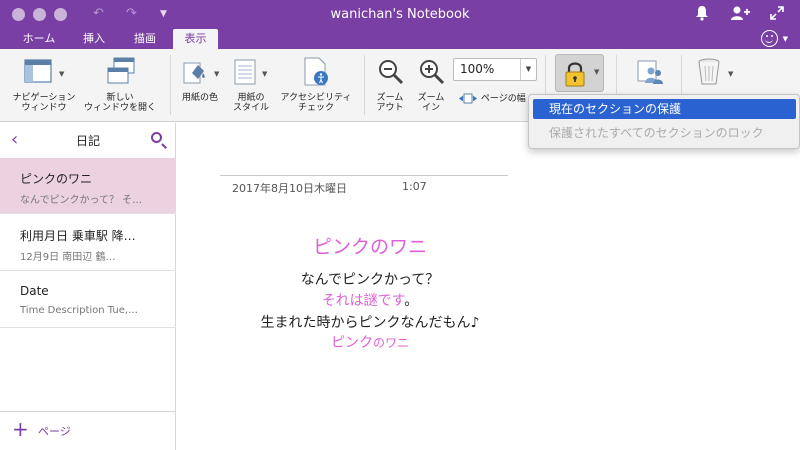 This screenshot has width=800, height=450. What do you see at coordinates (194, 73) in the screenshot?
I see `paint-bucket-icon` at bounding box center [194, 73].